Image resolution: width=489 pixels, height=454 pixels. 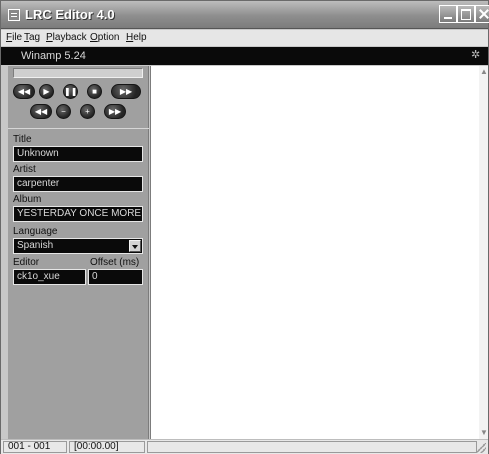 What do you see at coordinates (35, 245) in the screenshot?
I see `language-value: Spanish` at bounding box center [35, 245].